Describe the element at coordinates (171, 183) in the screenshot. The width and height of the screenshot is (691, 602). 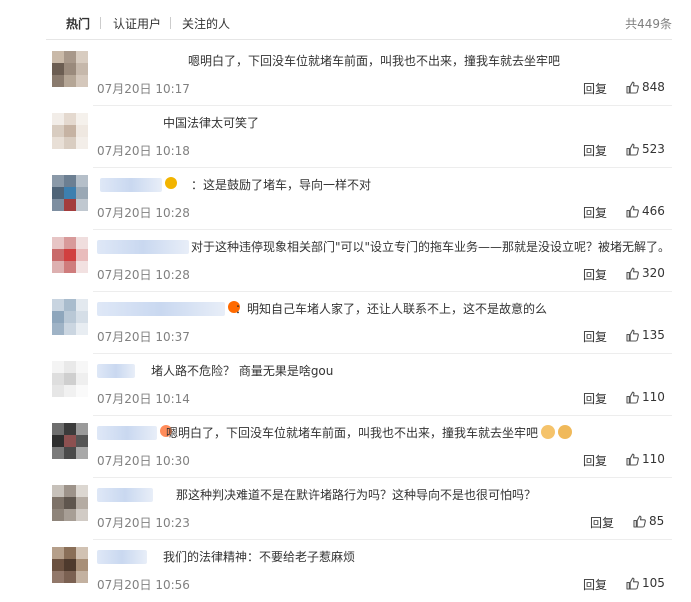
I see `user-badge-icon` at that location.